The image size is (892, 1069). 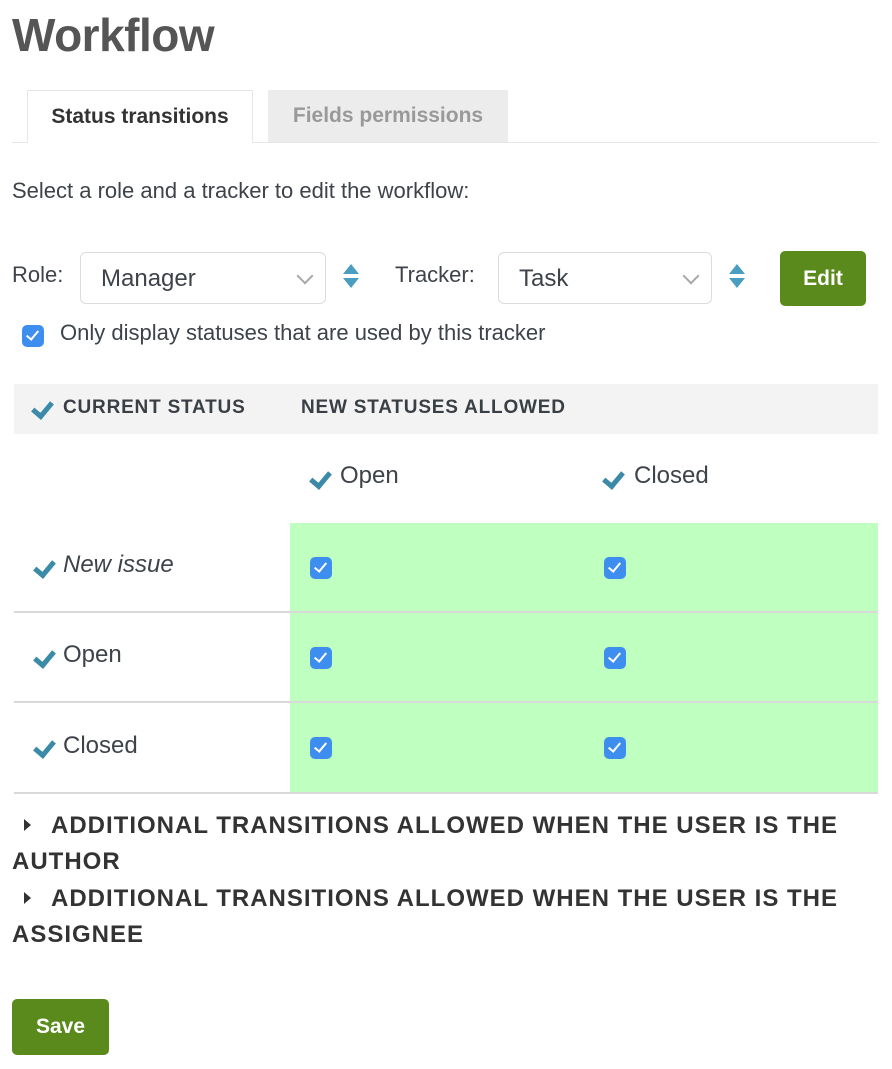 I want to click on tracker-label: Tracker:, so click(x=435, y=274).